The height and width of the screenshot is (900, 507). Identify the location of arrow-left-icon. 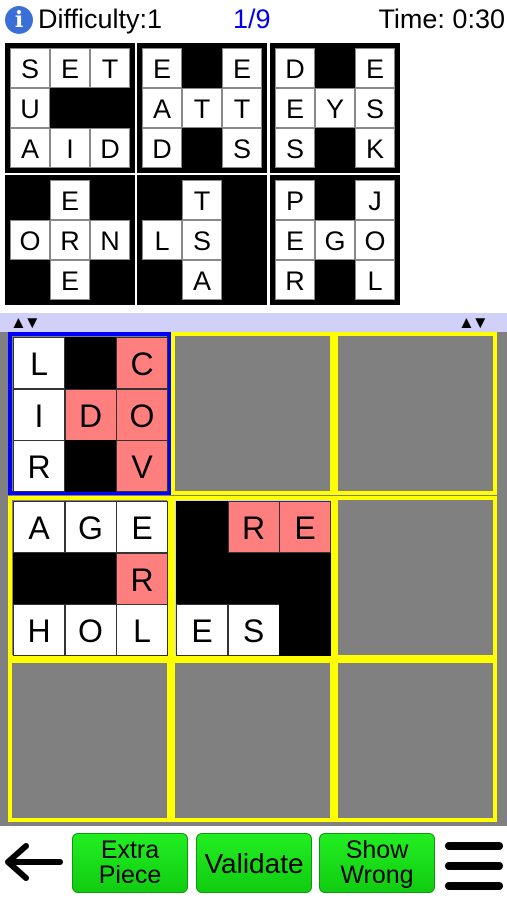
(33, 862).